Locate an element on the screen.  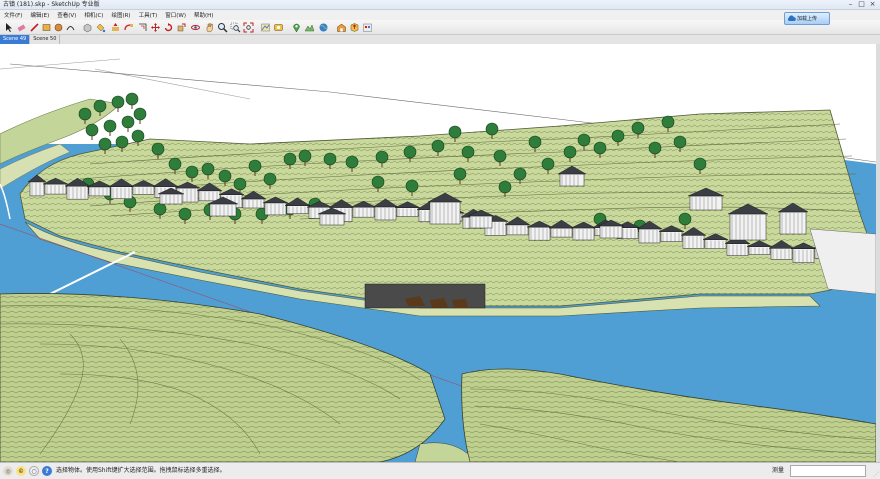
menu-help: 帮助(H) is located at coordinates (203, 15).